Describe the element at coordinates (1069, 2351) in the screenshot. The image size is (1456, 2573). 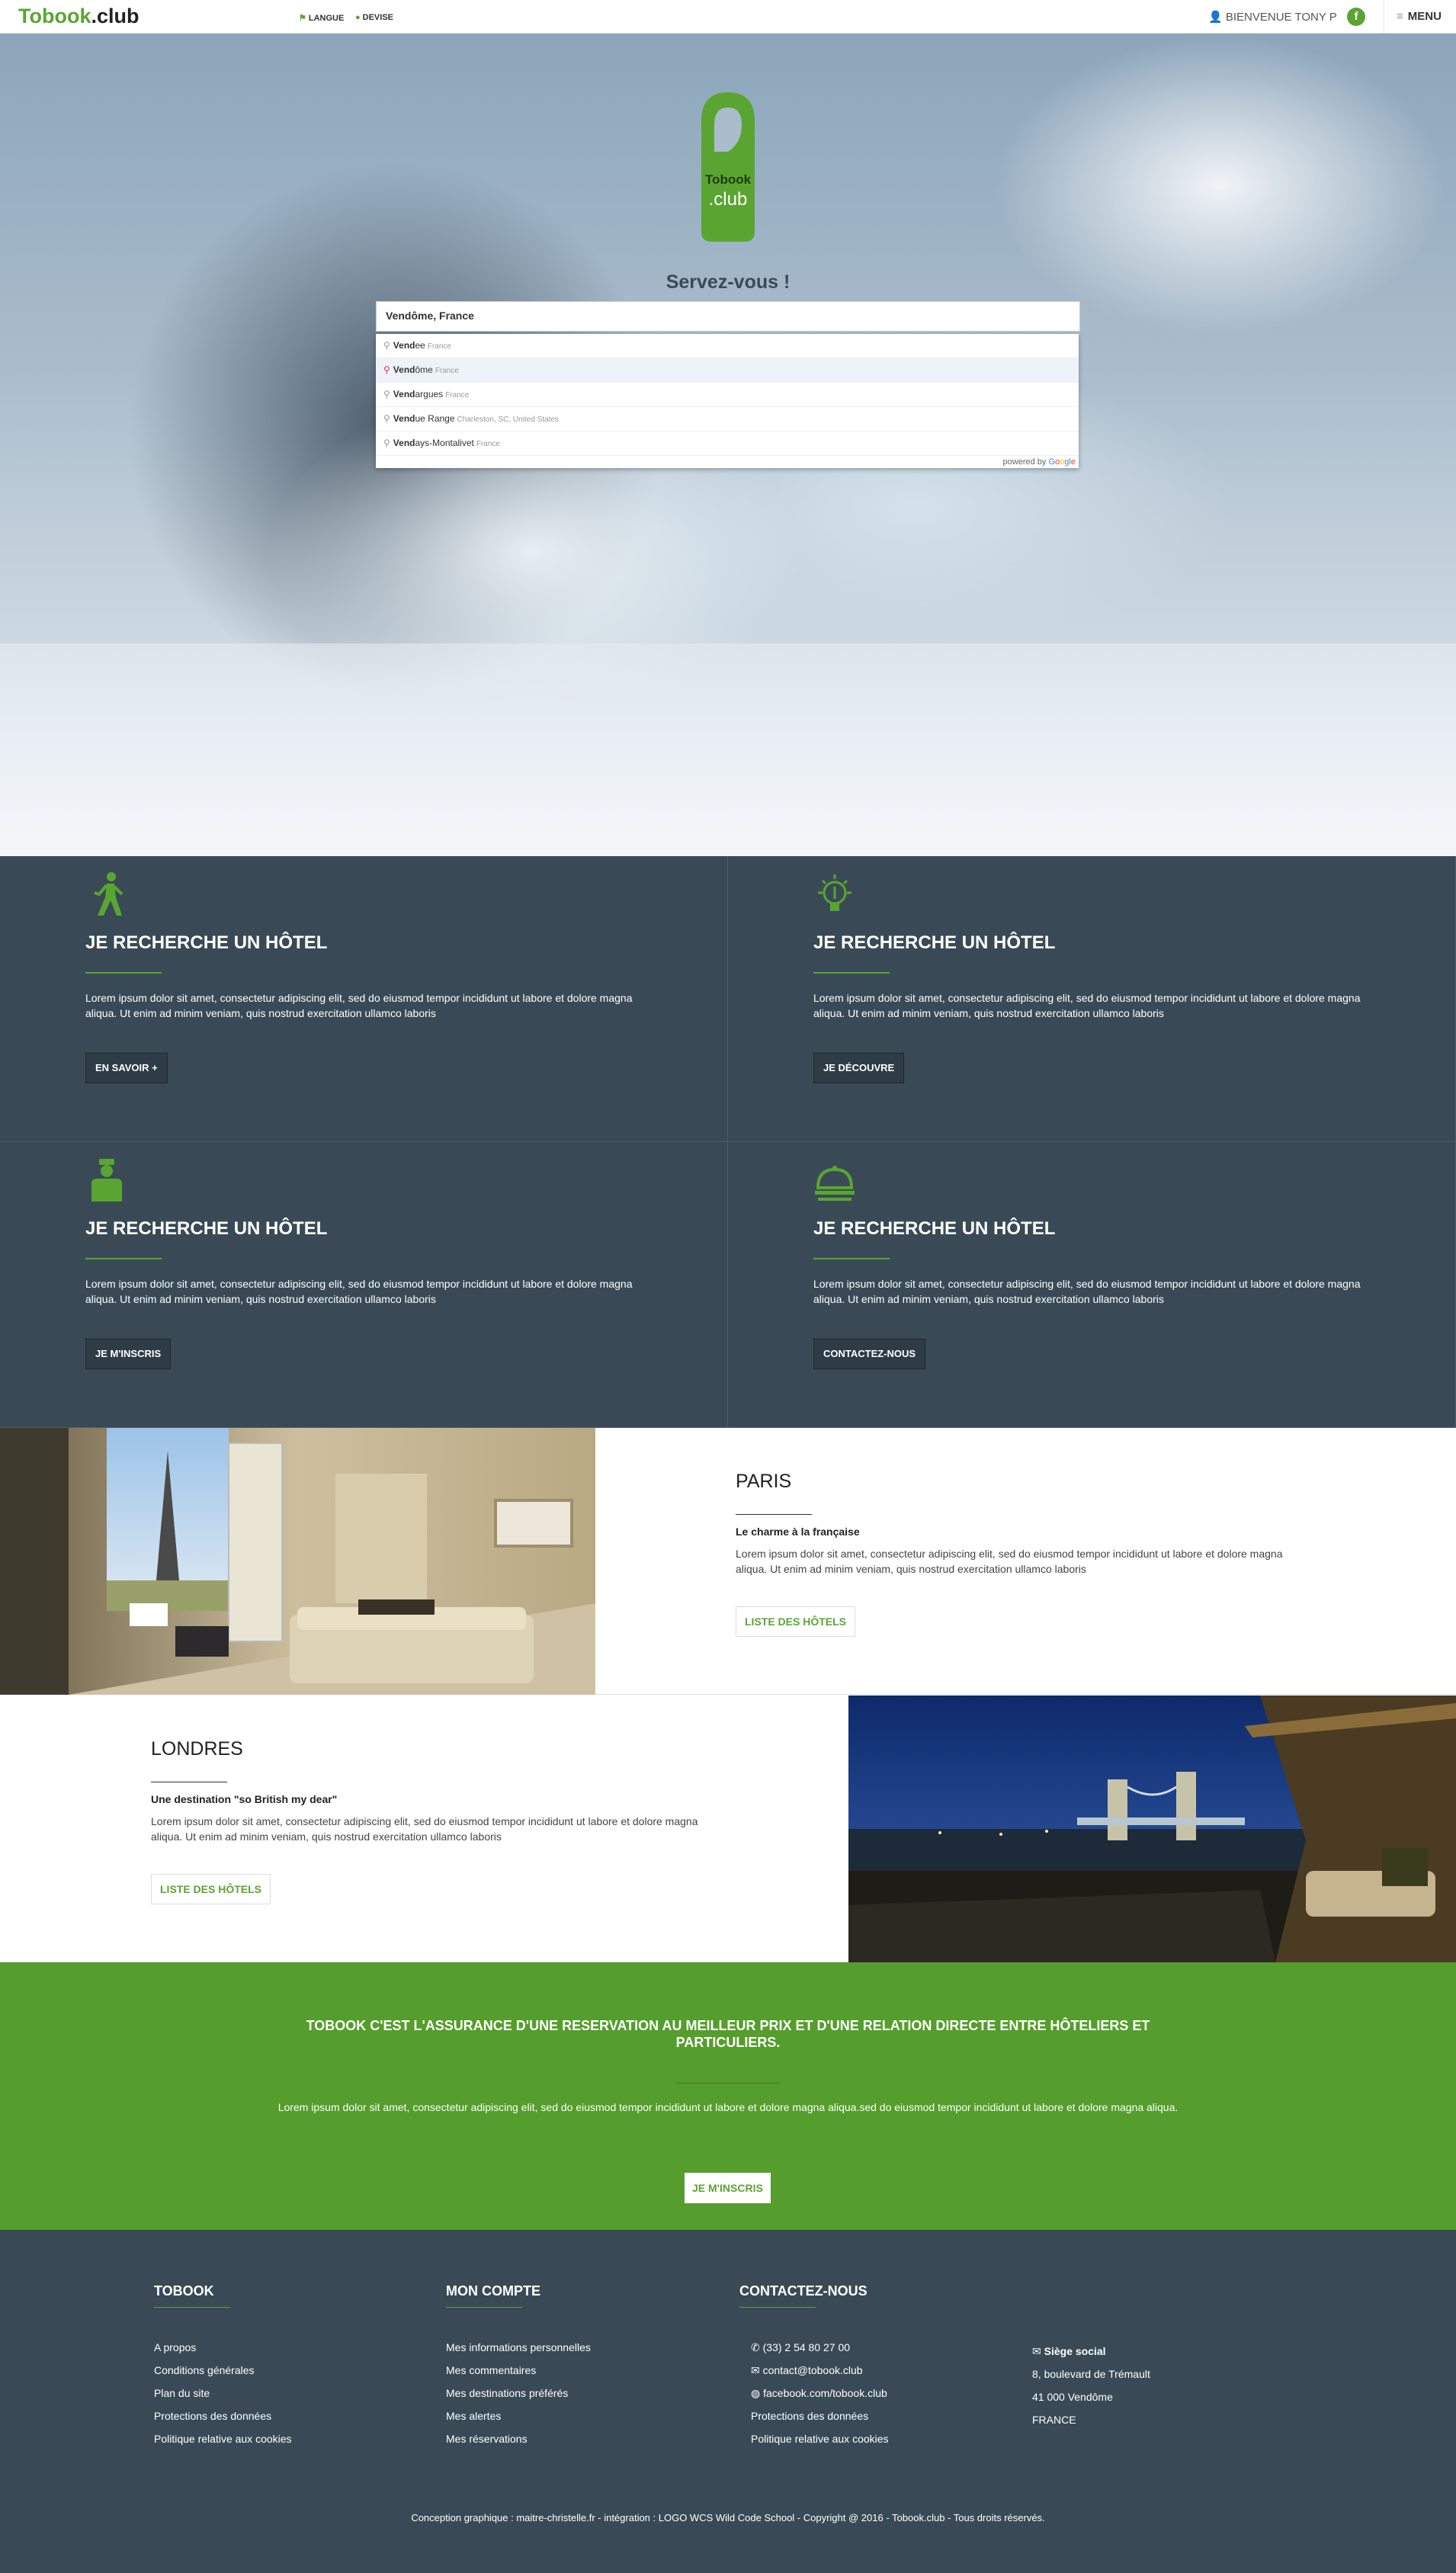
I see `footer-address-heading: ✉ Siège social` at that location.